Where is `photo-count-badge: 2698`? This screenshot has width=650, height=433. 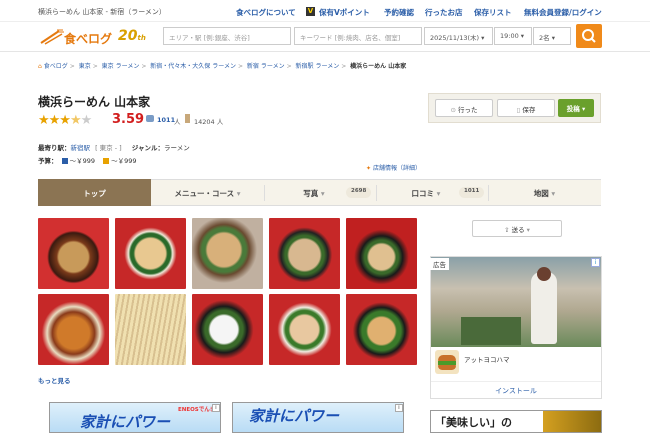 photo-count-badge: 2698 is located at coordinates (359, 192).